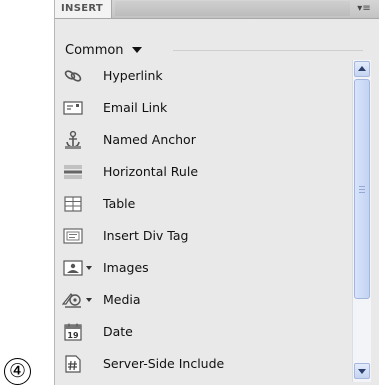  Describe the element at coordinates (126, 267) in the screenshot. I see `item-label: Images` at that location.